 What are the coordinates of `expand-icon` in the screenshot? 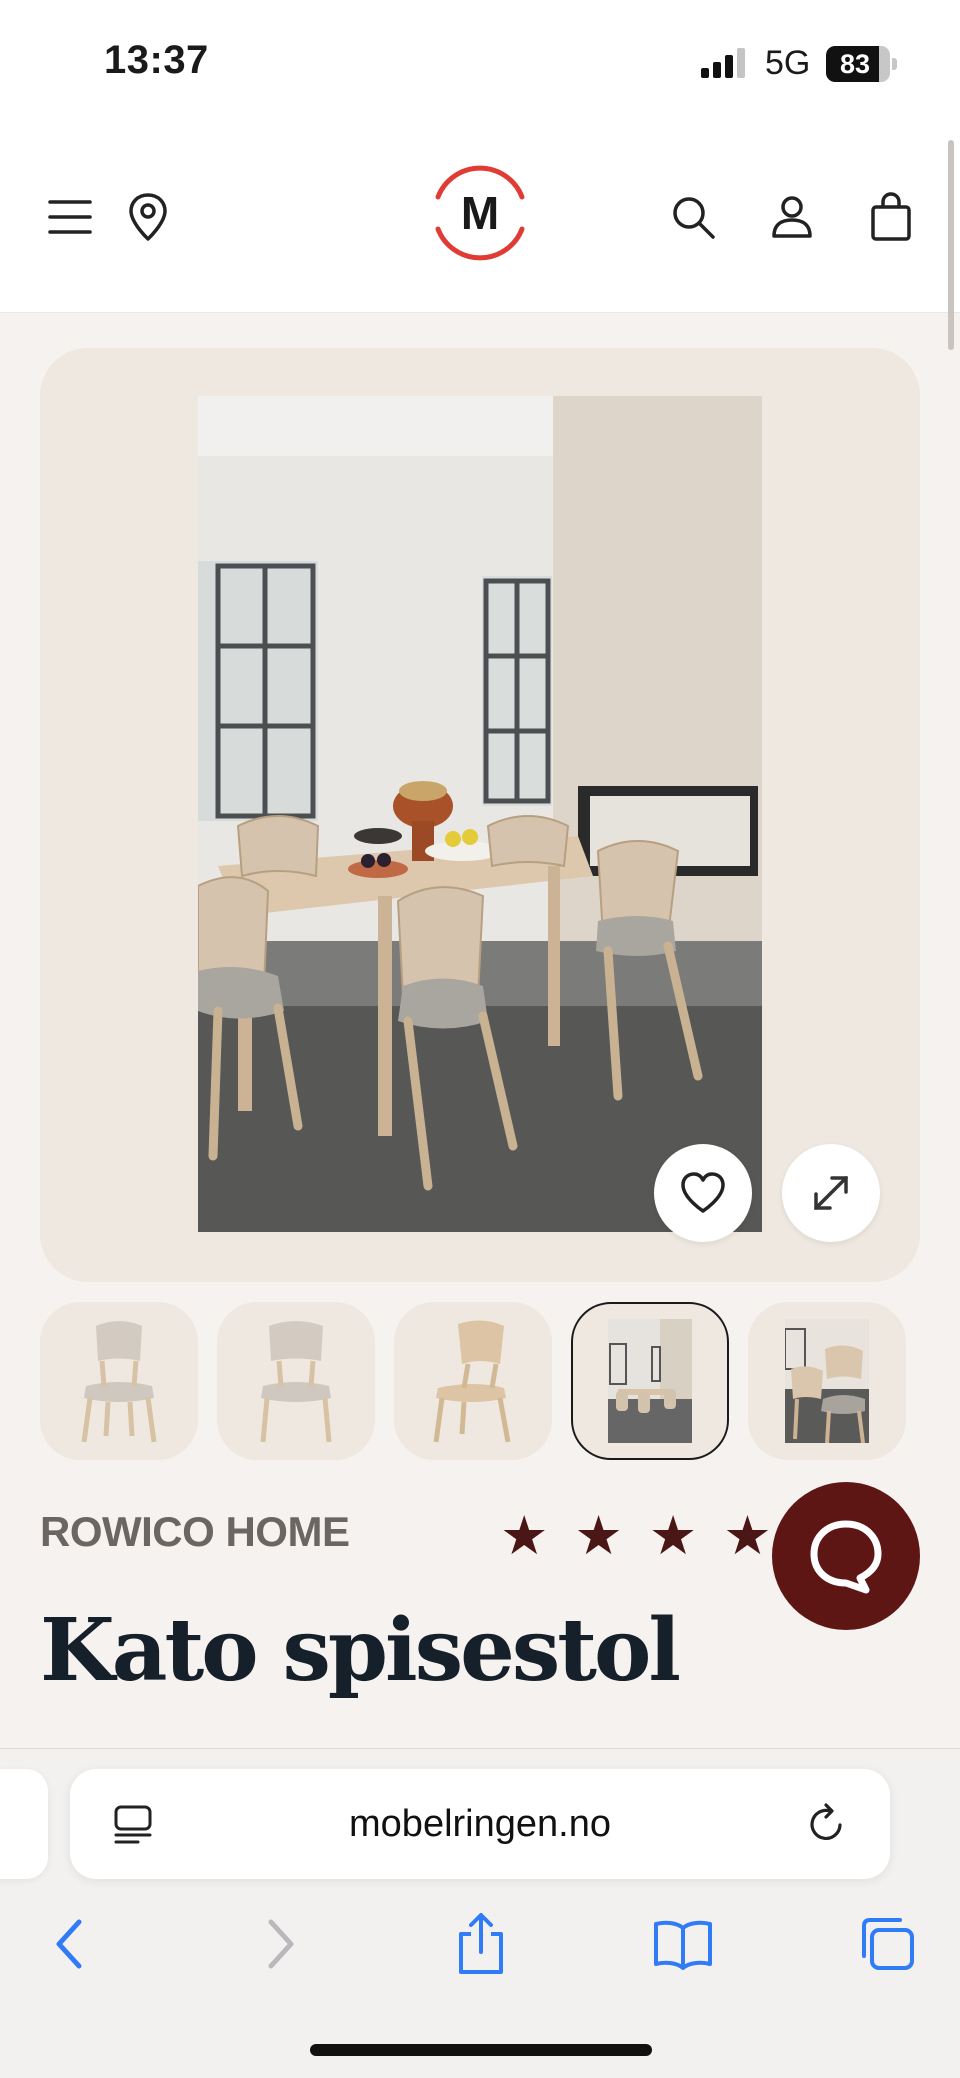 It's located at (831, 1193).